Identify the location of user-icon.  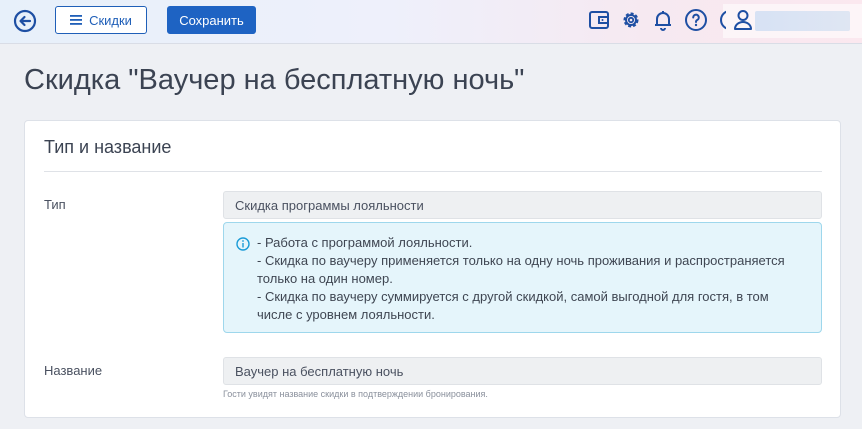
(743, 22).